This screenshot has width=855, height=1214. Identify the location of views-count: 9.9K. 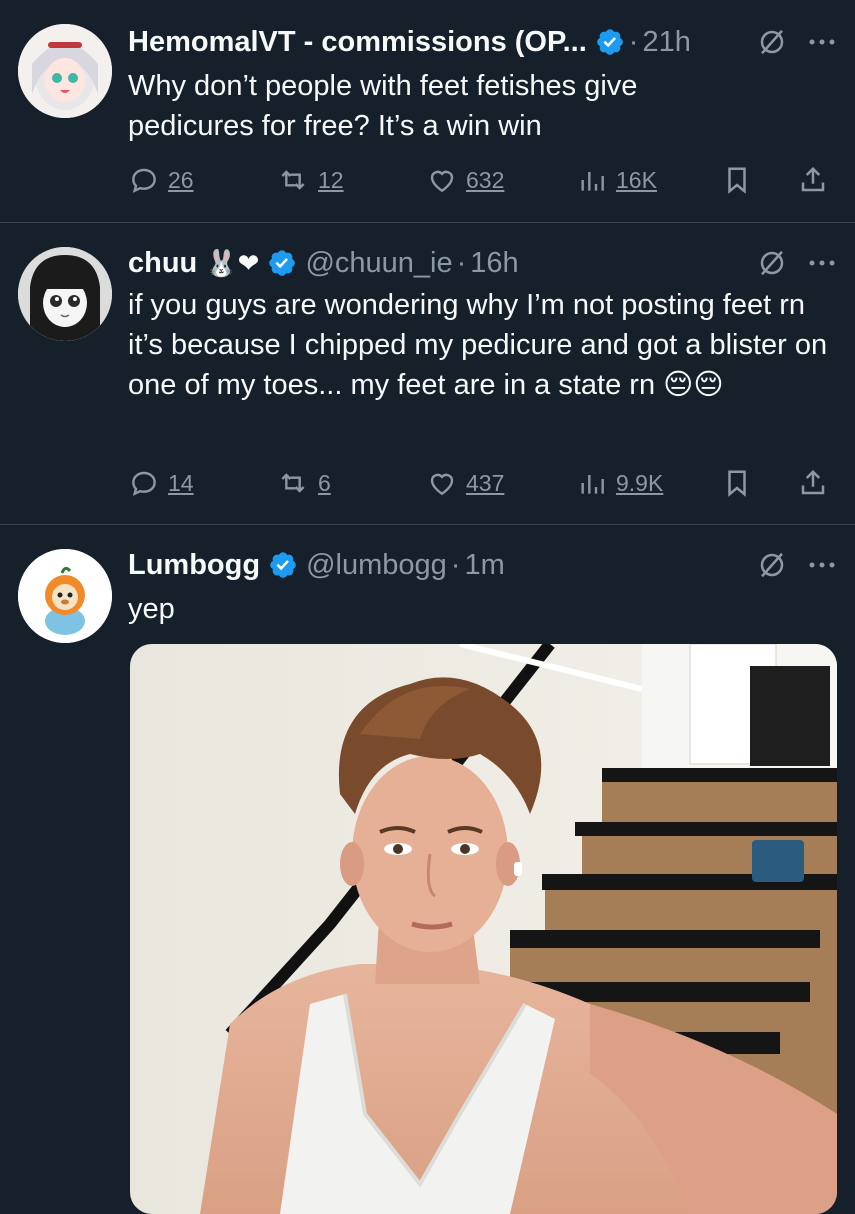
(640, 482).